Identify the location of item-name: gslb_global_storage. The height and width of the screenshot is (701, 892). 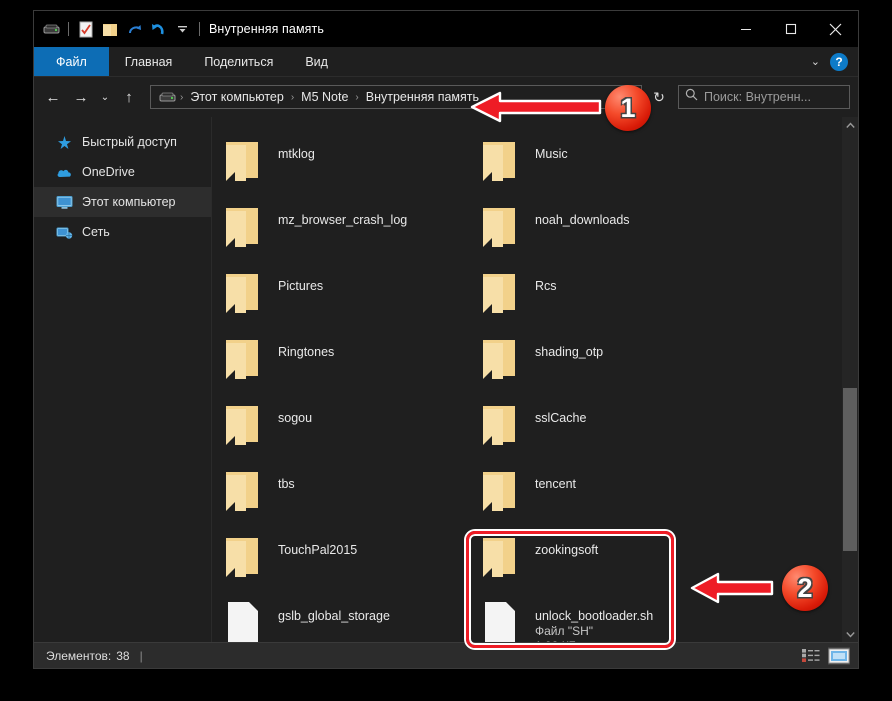
(334, 616).